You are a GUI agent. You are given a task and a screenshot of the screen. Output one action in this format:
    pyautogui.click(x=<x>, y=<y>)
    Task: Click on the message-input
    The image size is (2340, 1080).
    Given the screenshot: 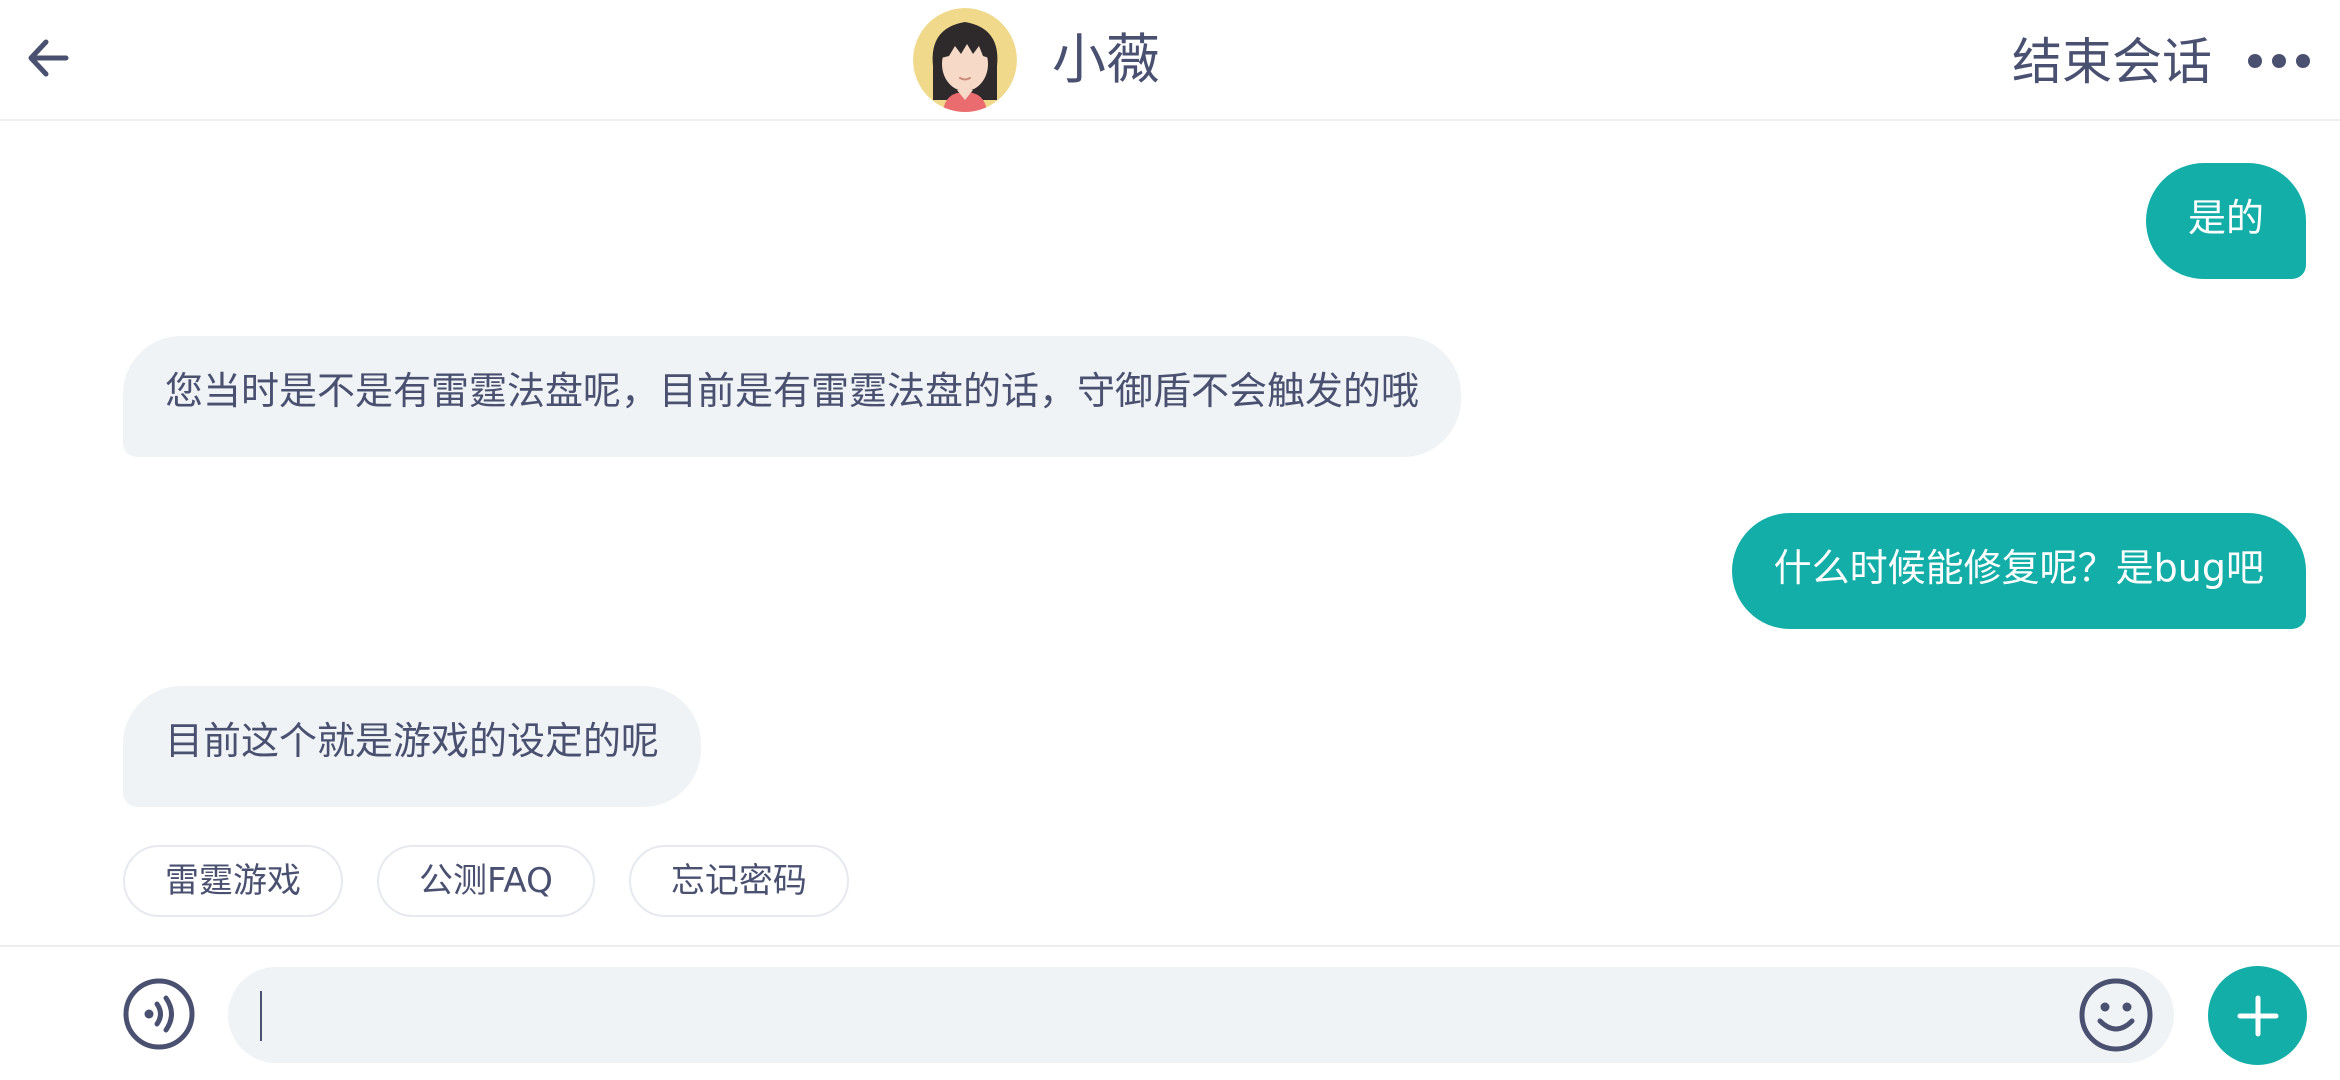 What is the action you would take?
    pyautogui.click(x=1148, y=1015)
    